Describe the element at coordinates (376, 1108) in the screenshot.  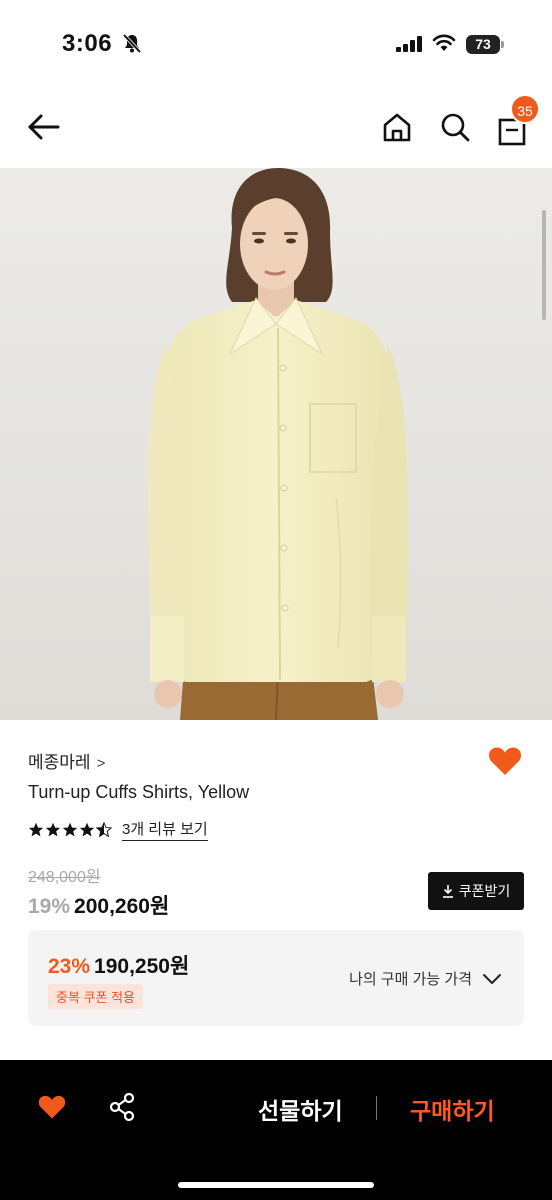
I see `divider` at that location.